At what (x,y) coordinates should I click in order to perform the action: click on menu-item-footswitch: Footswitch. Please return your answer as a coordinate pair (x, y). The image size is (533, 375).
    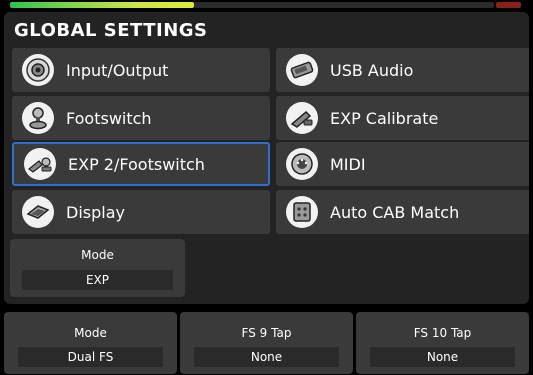
    Looking at the image, I should click on (141, 118).